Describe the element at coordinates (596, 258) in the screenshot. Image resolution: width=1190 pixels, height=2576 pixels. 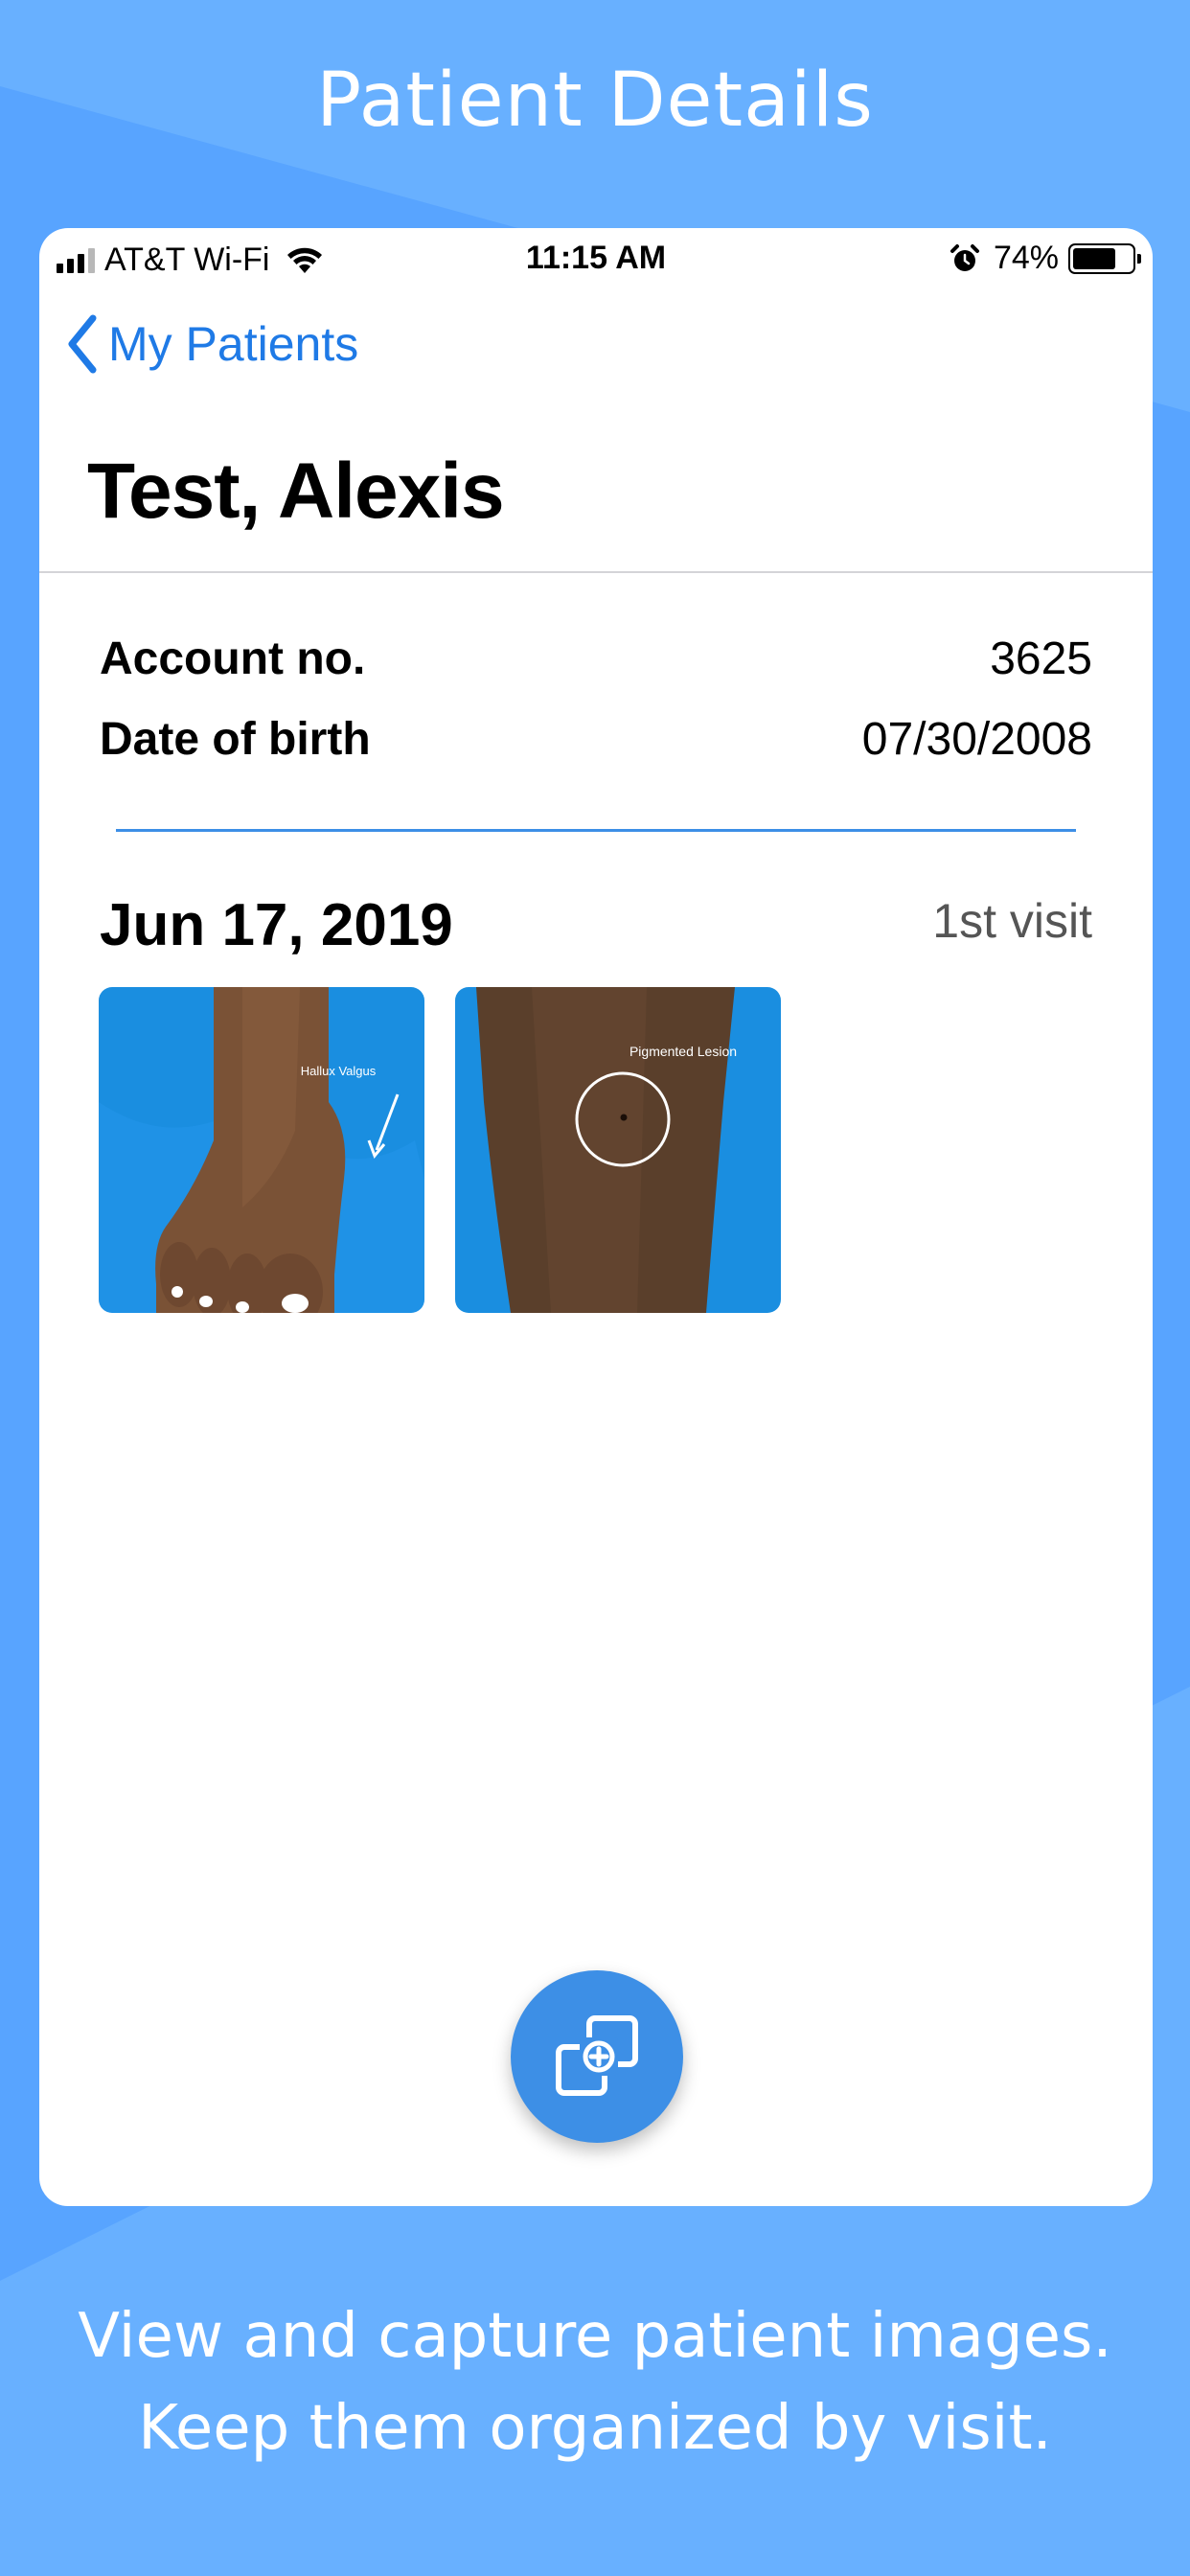
I see `status-bar: AT&T Wi-Fi 11:15 AM 74%` at that location.